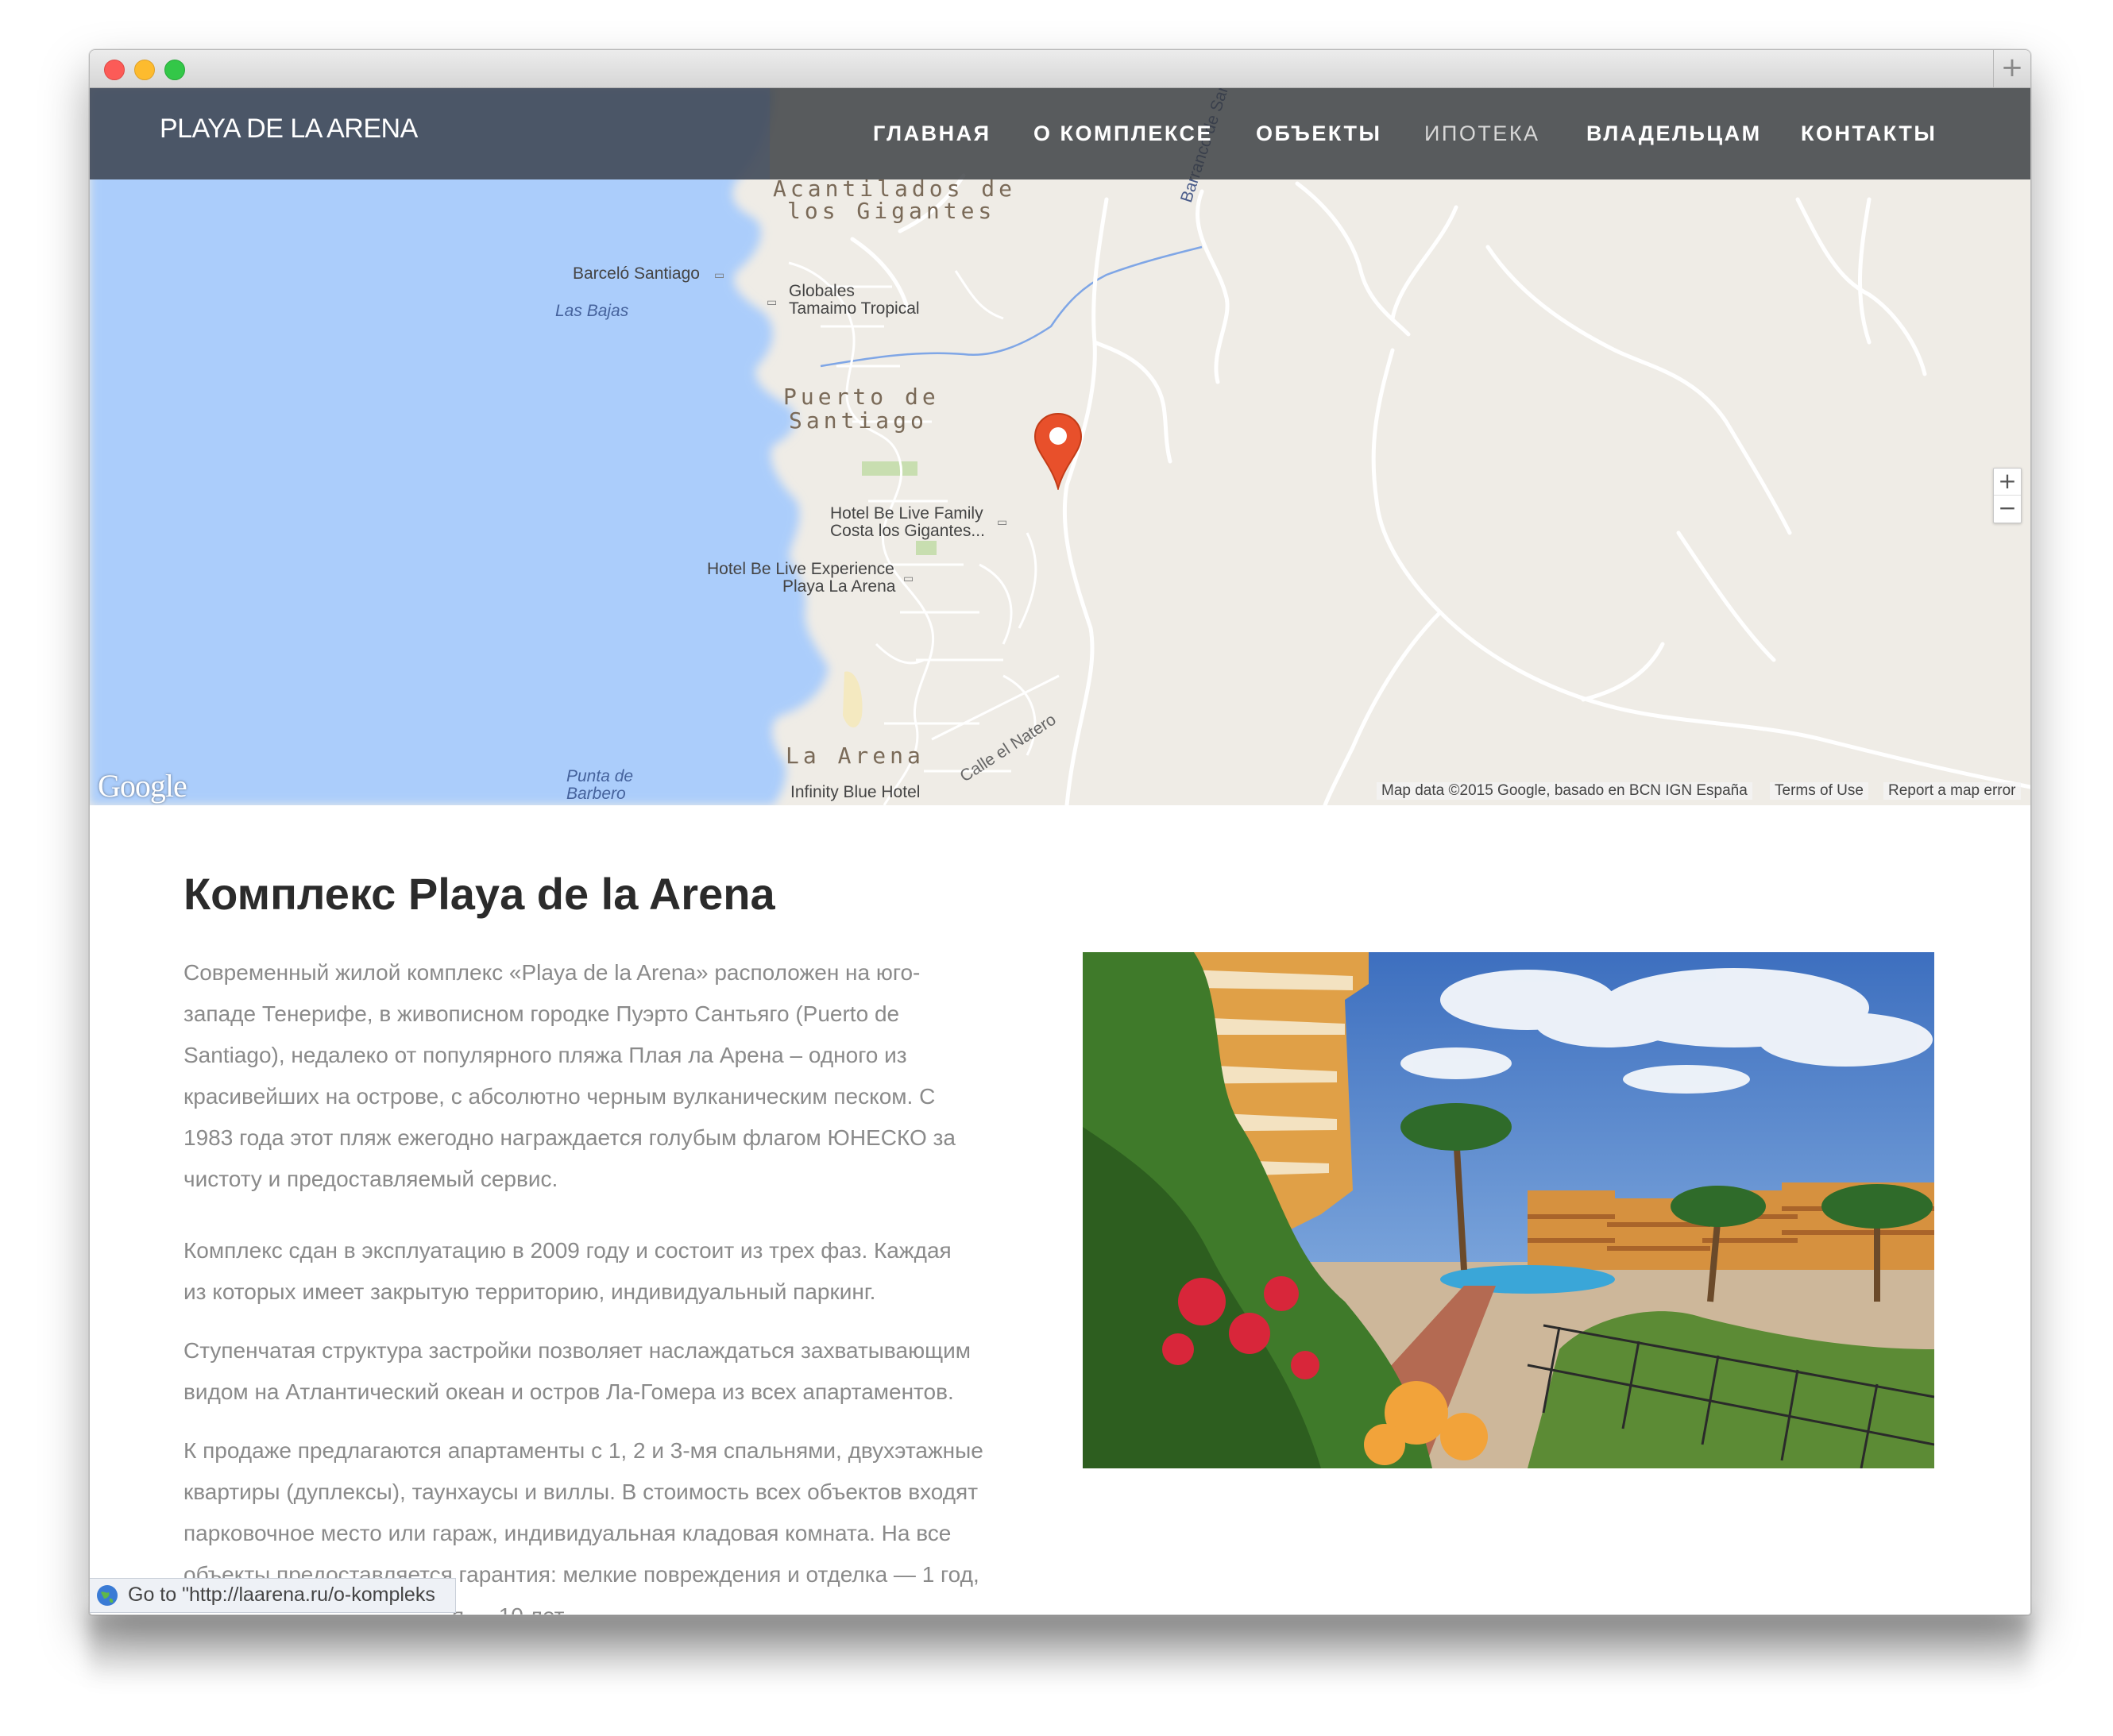 This screenshot has height=1736, width=2113. I want to click on zoom-out-button: −, so click(2007, 509).